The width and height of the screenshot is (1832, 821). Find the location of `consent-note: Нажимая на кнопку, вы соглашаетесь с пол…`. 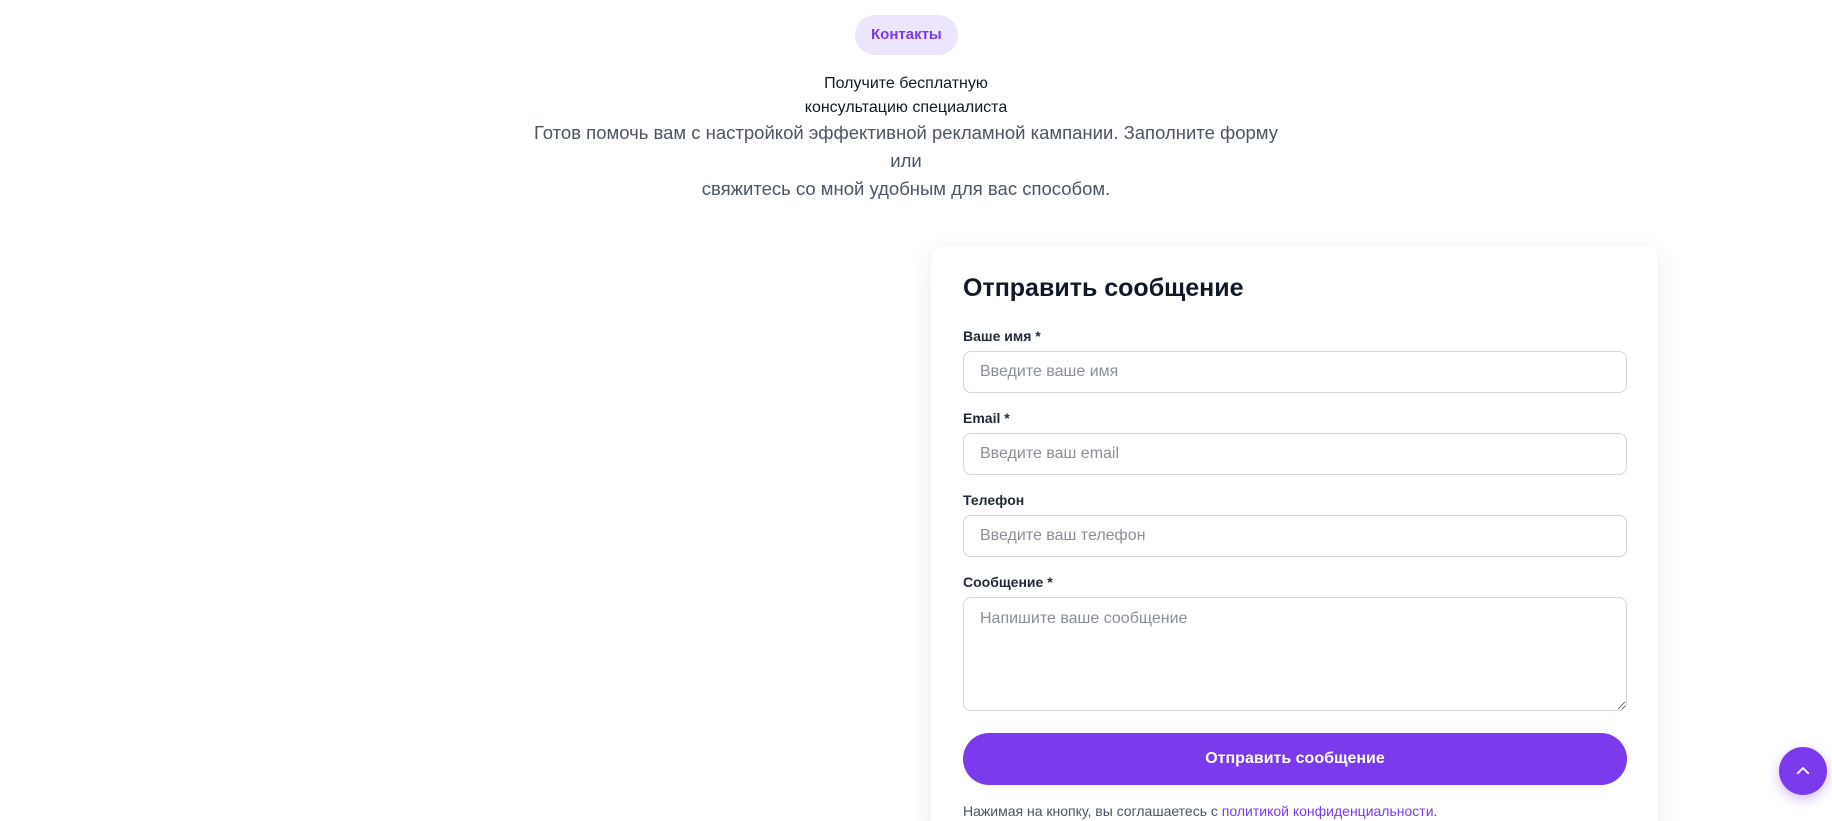

consent-note: Нажимая на кнопку, вы соглашаетесь с пол… is located at coordinates (1200, 811).